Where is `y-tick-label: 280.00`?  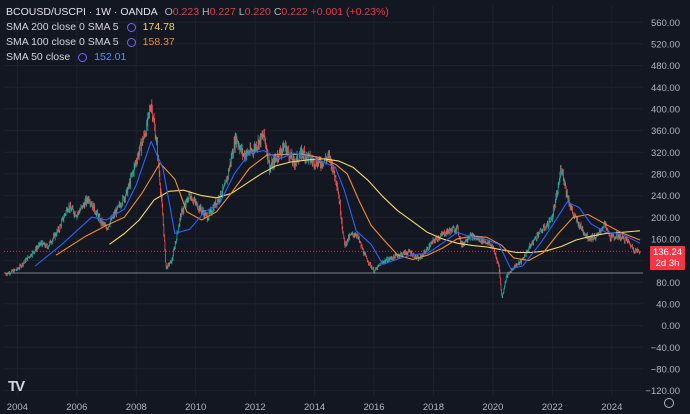 y-tick-label: 280.00 is located at coordinates (665, 174).